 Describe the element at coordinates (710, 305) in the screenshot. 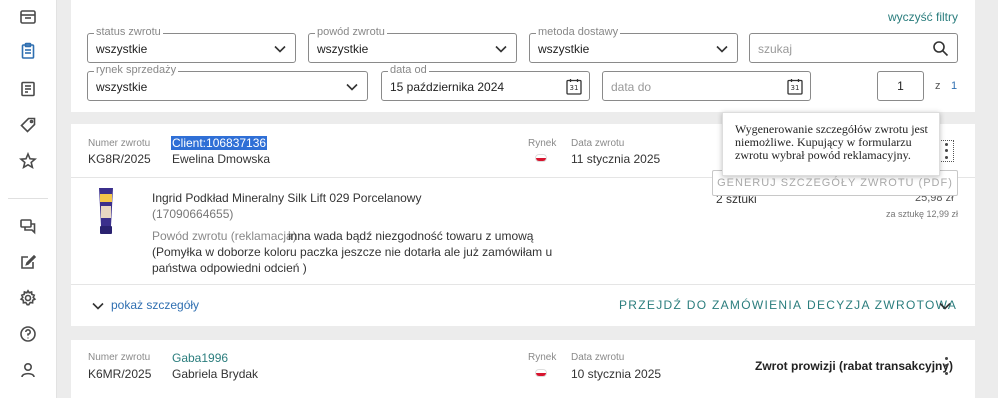

I see `go-to-order-button: PRZEJDŹ DO ZAMÓWIENIA` at that location.